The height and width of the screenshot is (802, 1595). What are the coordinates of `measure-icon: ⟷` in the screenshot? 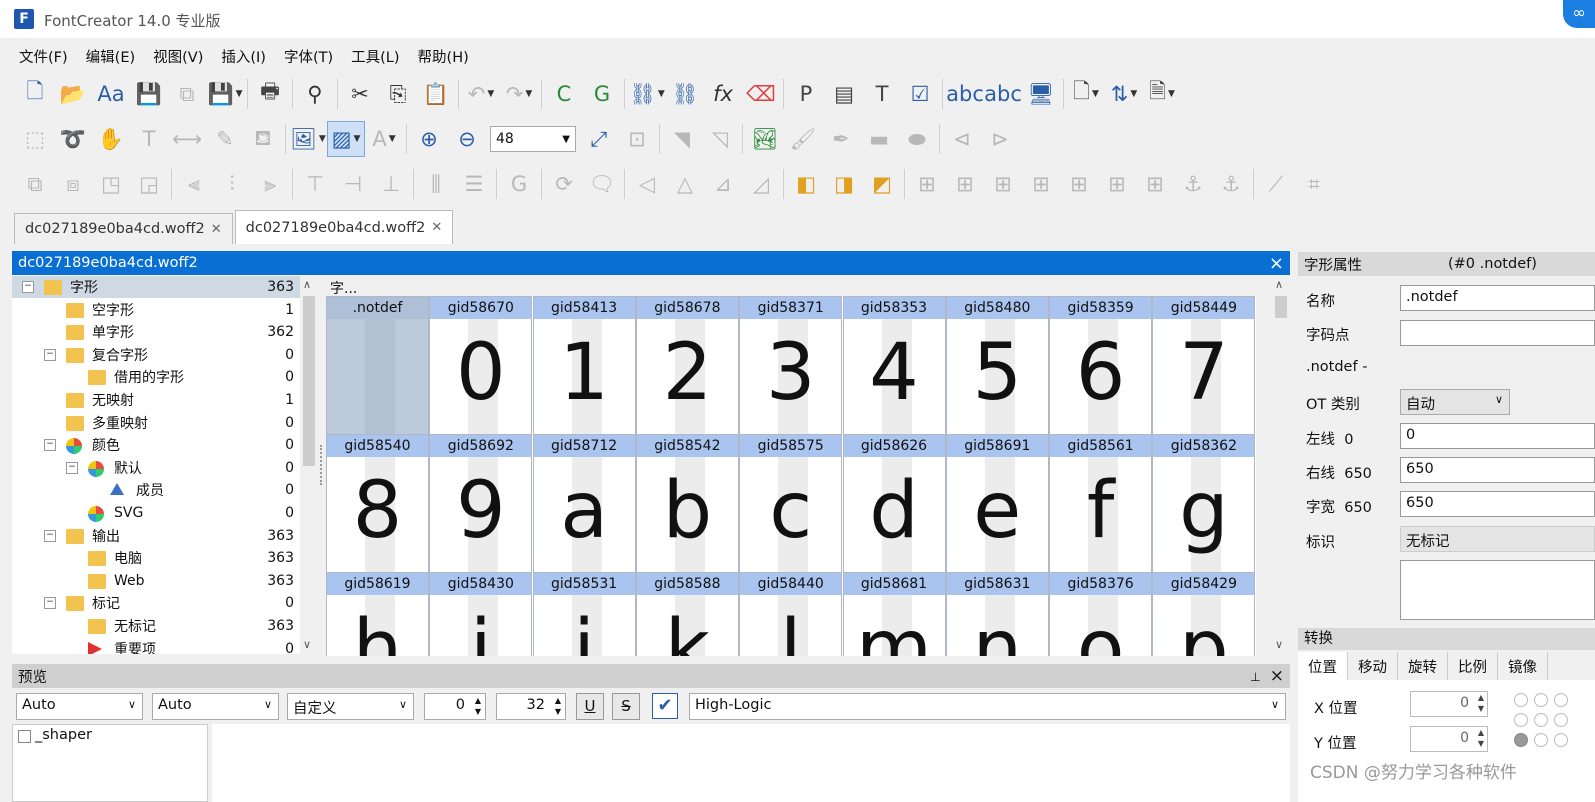 It's located at (187, 139).